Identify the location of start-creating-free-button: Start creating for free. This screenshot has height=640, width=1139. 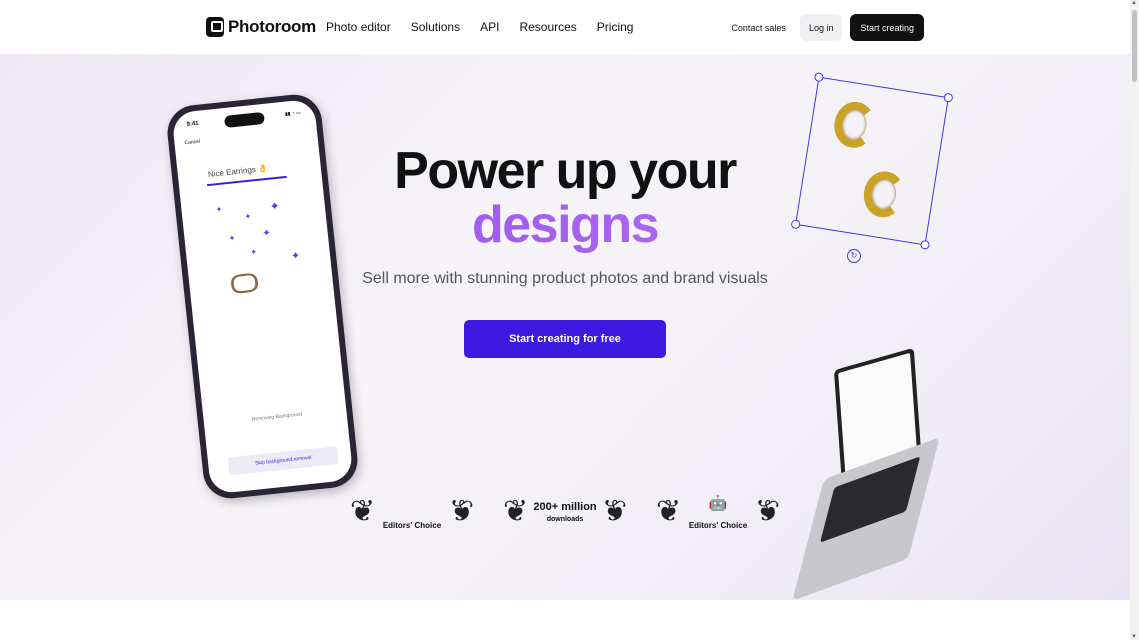
(565, 339).